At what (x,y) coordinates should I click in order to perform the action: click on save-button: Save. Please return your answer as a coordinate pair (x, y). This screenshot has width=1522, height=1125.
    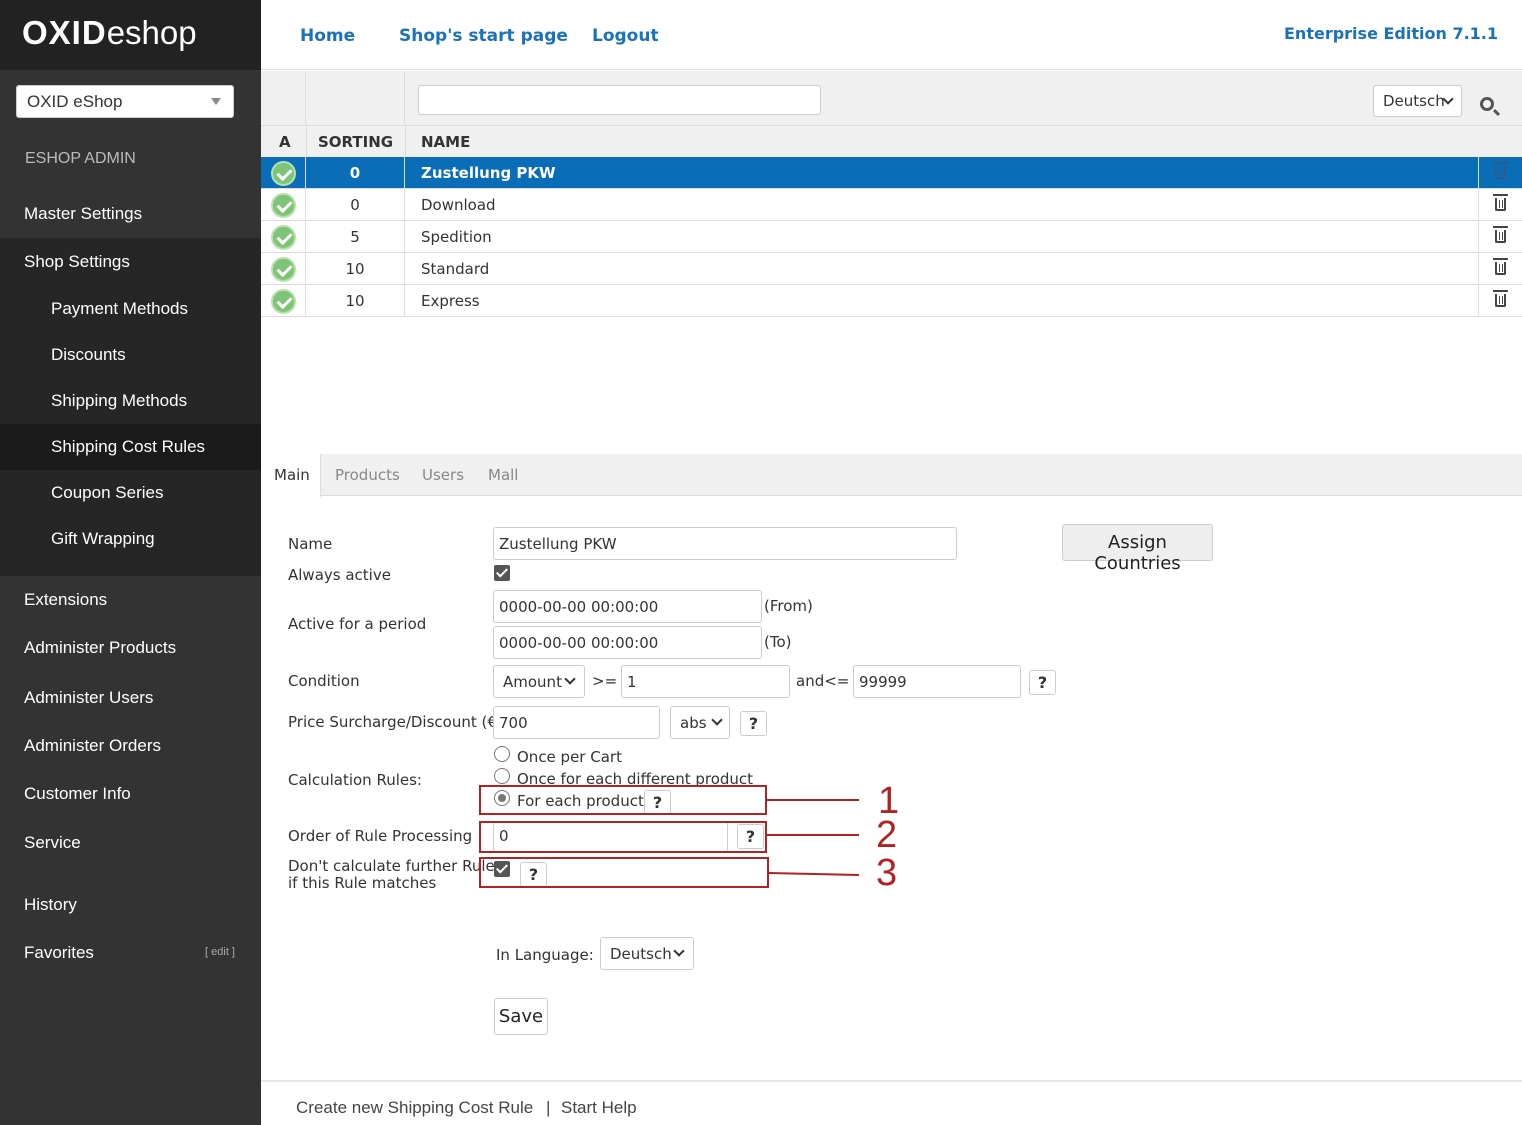
    Looking at the image, I should click on (521, 1016).